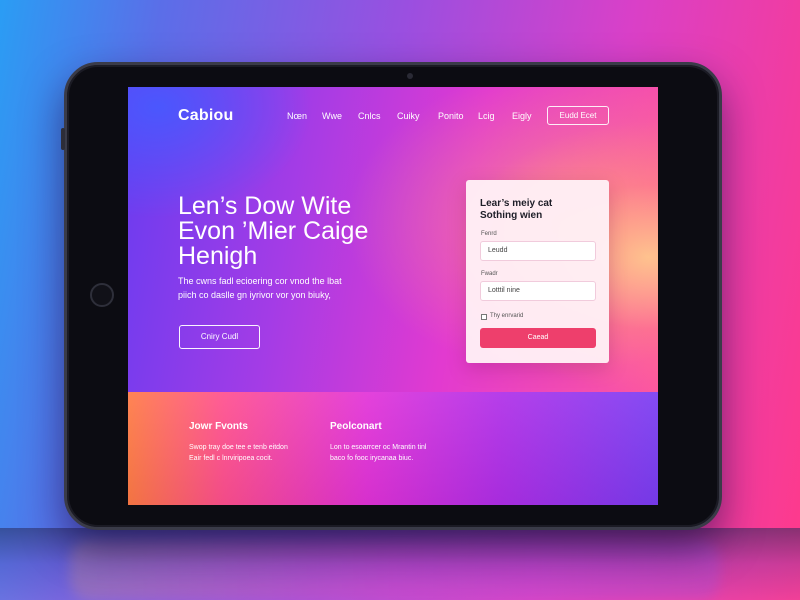 Image resolution: width=800 pixels, height=600 pixels. I want to click on submit-button: Caead, so click(538, 338).